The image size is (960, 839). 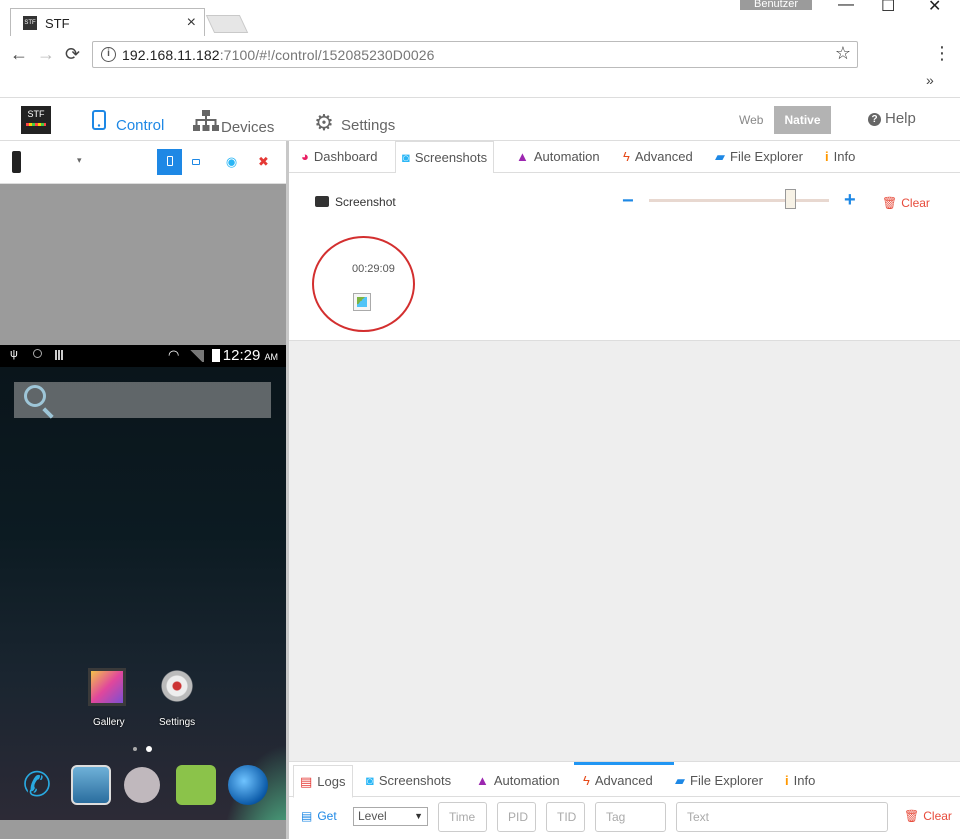 I want to click on annotation-circle, so click(x=363, y=284).